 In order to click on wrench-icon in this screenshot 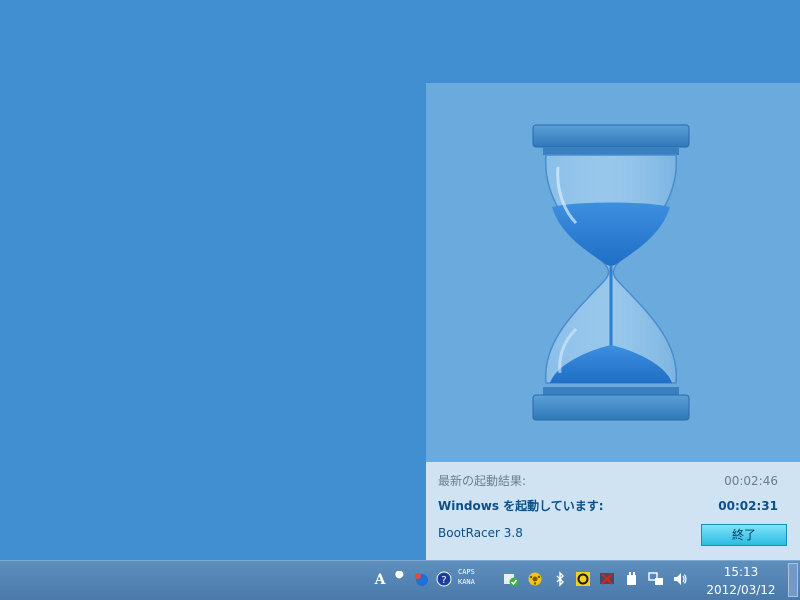, I will do `click(400, 579)`.